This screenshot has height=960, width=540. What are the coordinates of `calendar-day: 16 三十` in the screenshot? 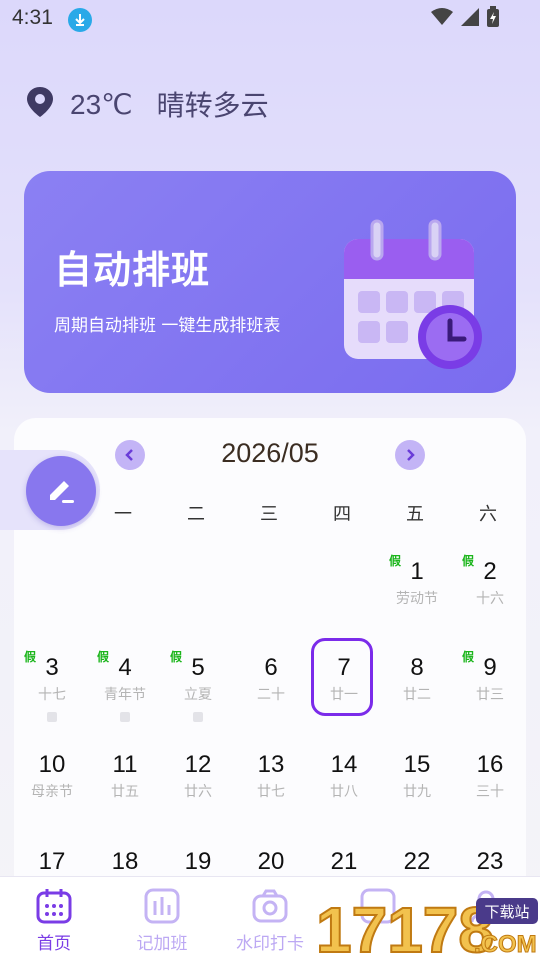 It's located at (490, 791).